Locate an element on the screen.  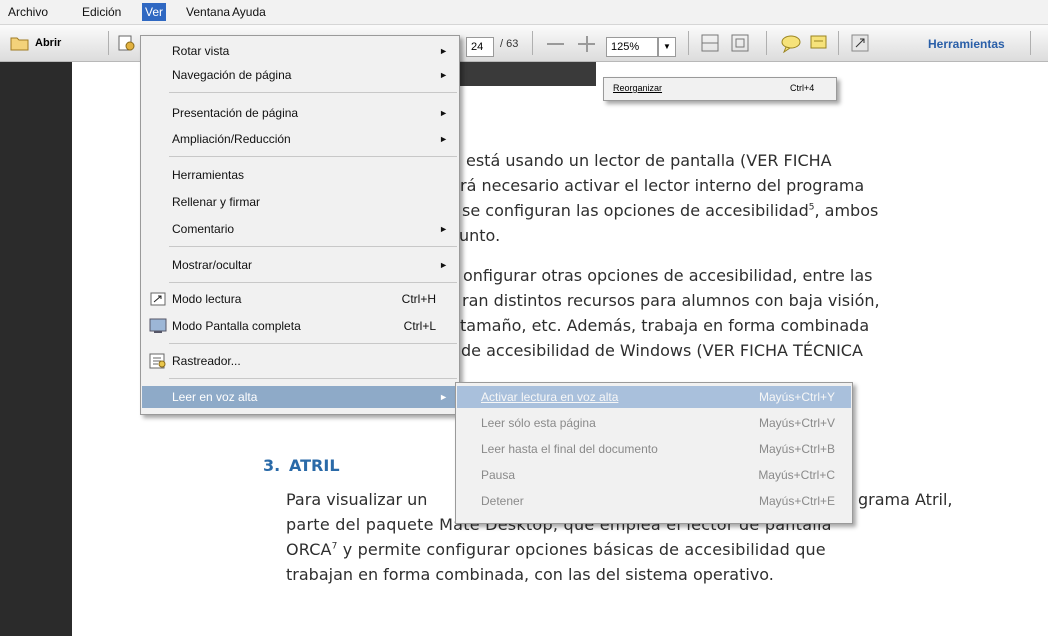
menu-item-leer-pagina: Leer sólo esta página Mayús+Ctrl+V is located at coordinates (654, 423).